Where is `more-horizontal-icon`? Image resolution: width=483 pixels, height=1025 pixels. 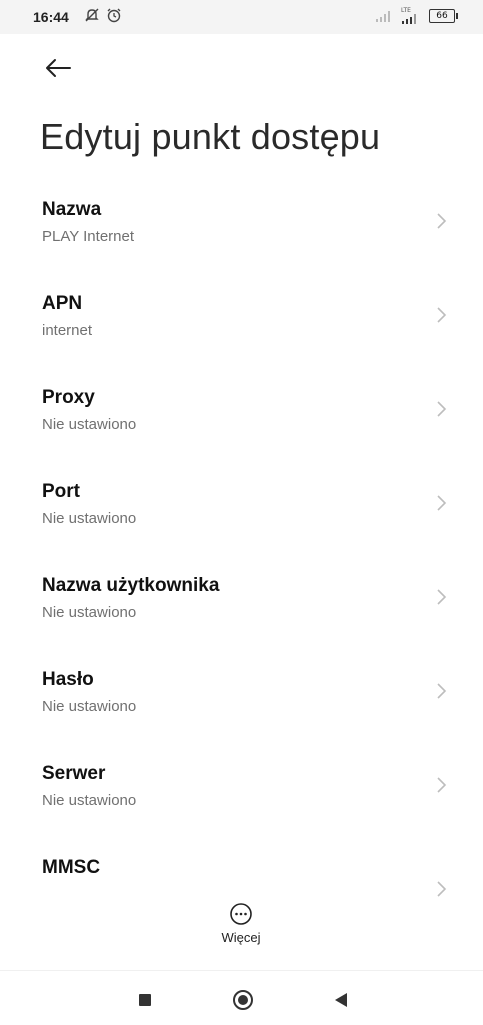 more-horizontal-icon is located at coordinates (241, 914).